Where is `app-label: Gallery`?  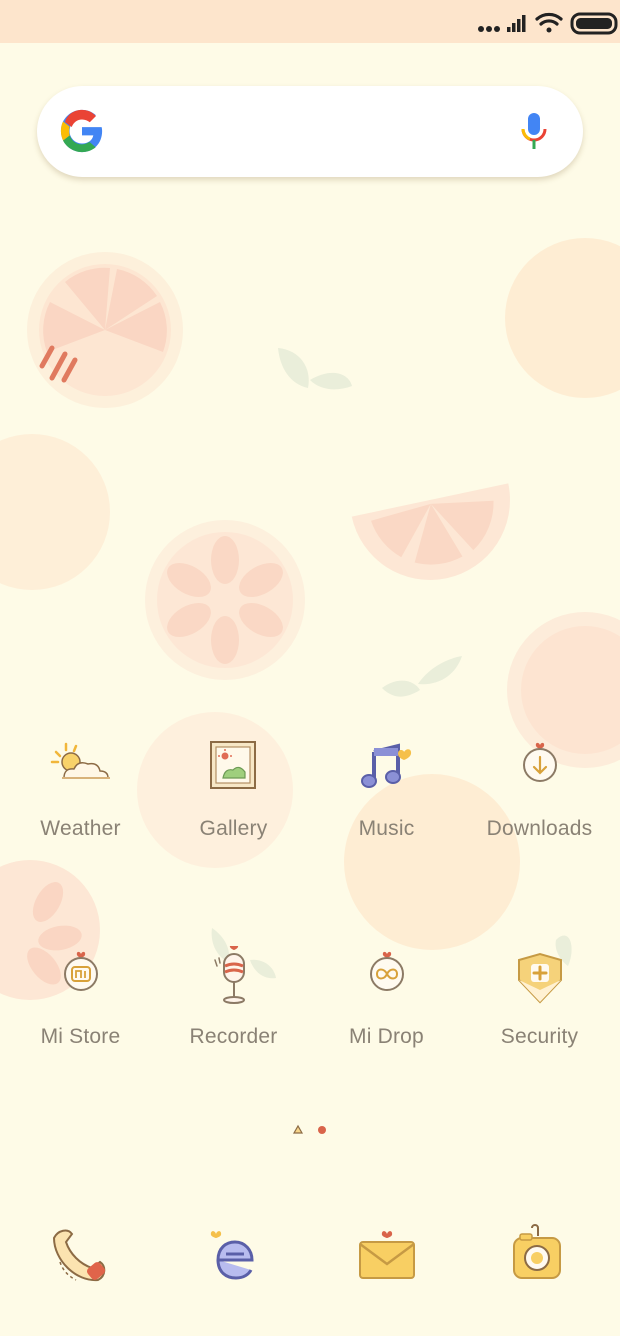
app-label: Gallery is located at coordinates (233, 828).